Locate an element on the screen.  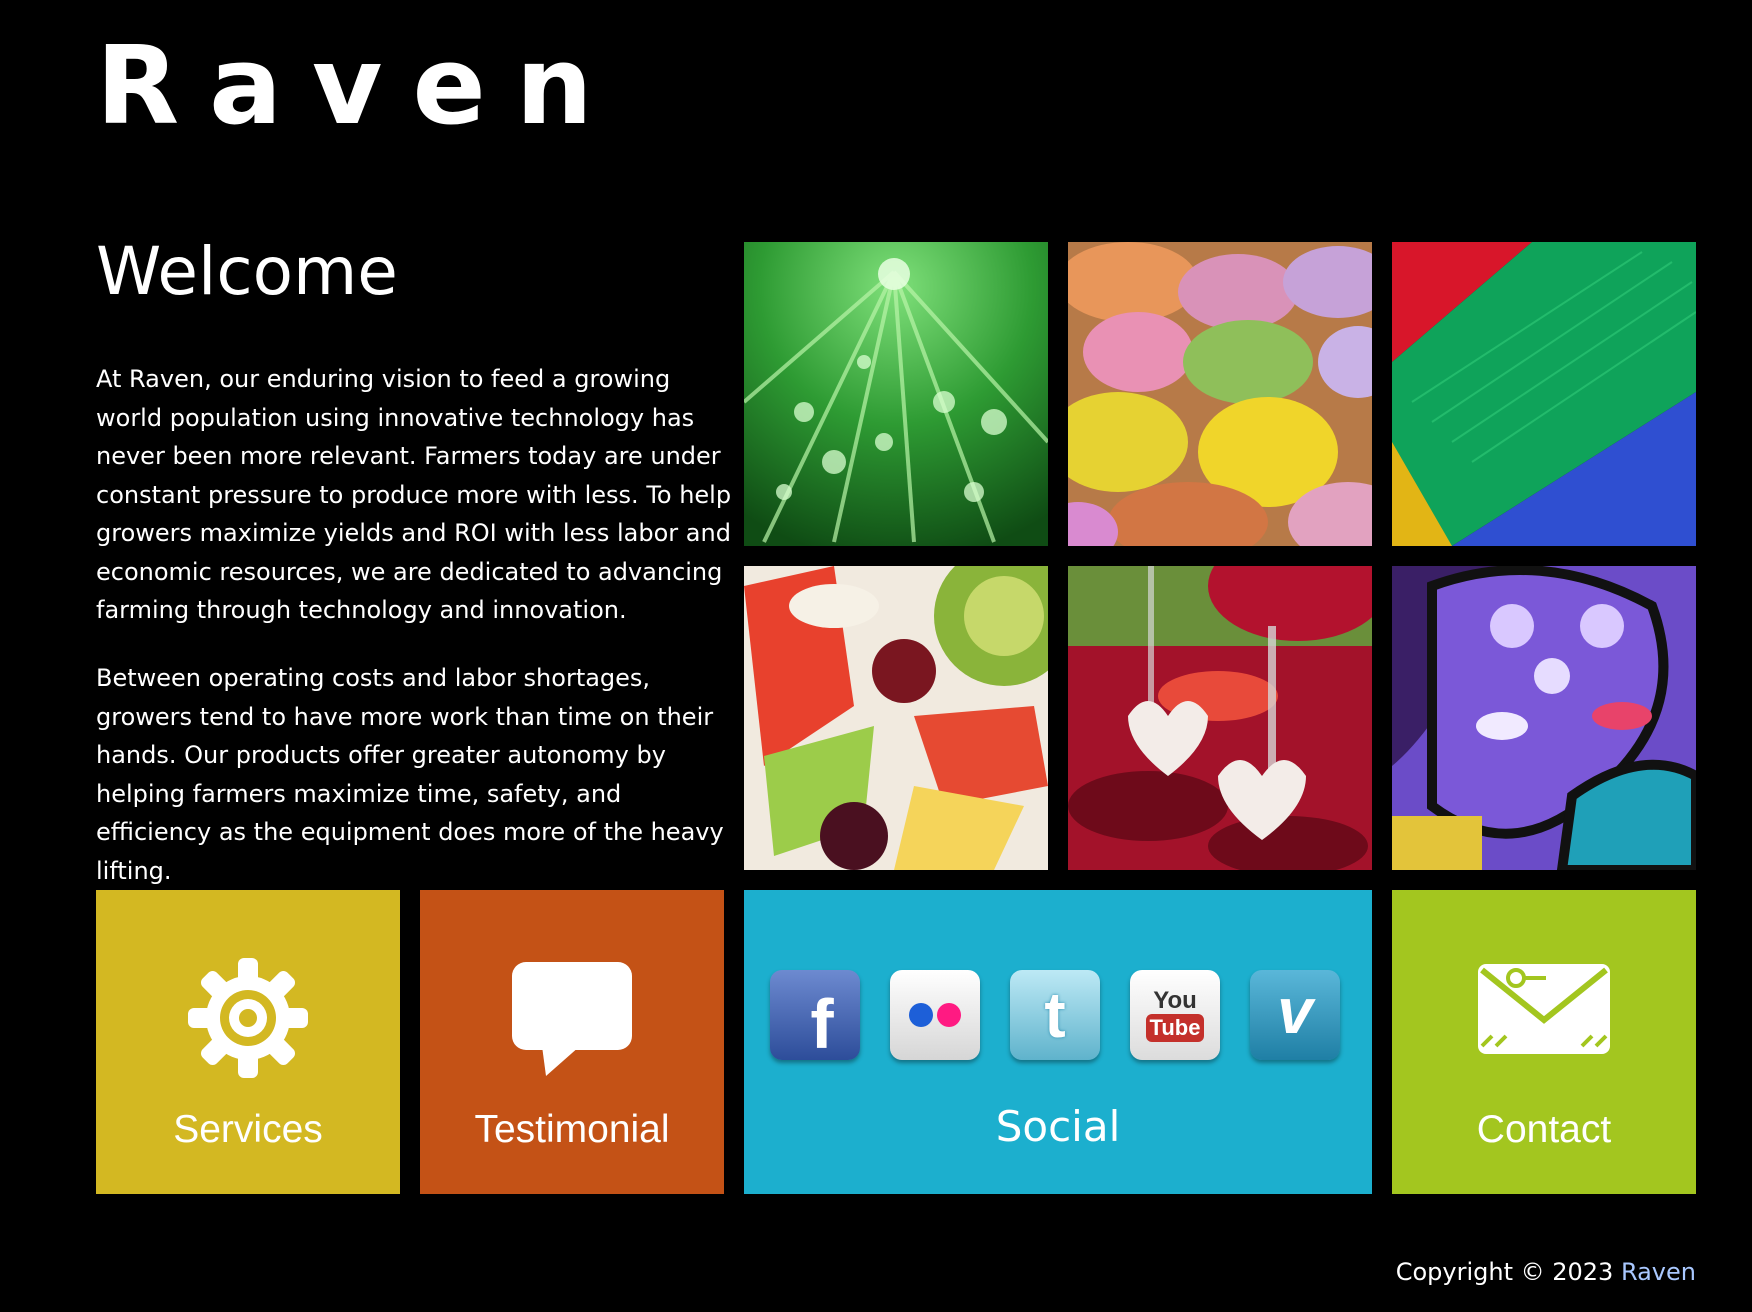
speech-bubble-icon is located at coordinates (572, 1020).